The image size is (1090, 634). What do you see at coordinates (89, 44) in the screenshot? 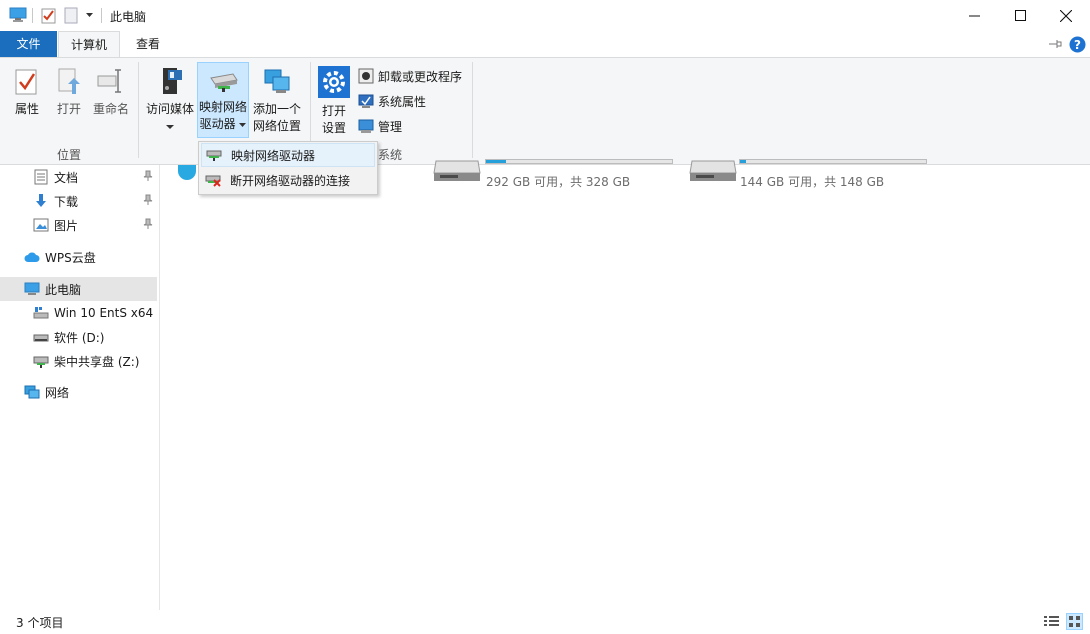
I see `tab-computer: 计算机` at bounding box center [89, 44].